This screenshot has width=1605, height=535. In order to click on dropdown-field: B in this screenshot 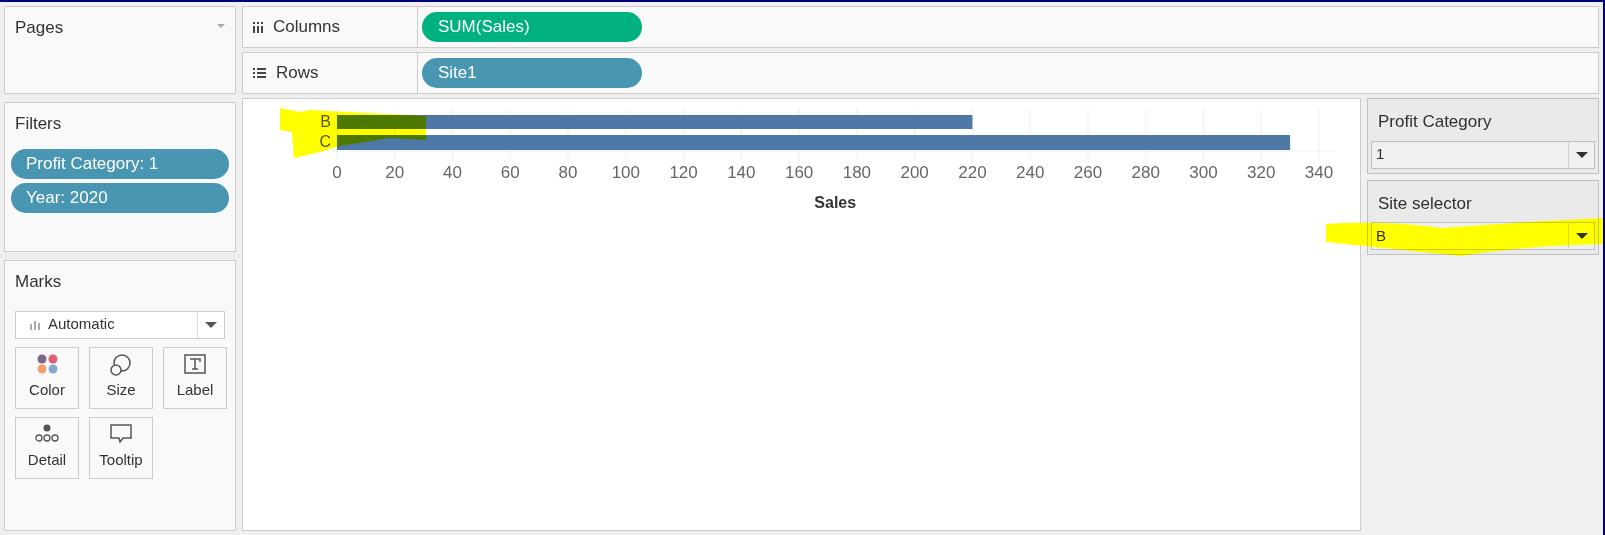, I will do `click(1483, 236)`.